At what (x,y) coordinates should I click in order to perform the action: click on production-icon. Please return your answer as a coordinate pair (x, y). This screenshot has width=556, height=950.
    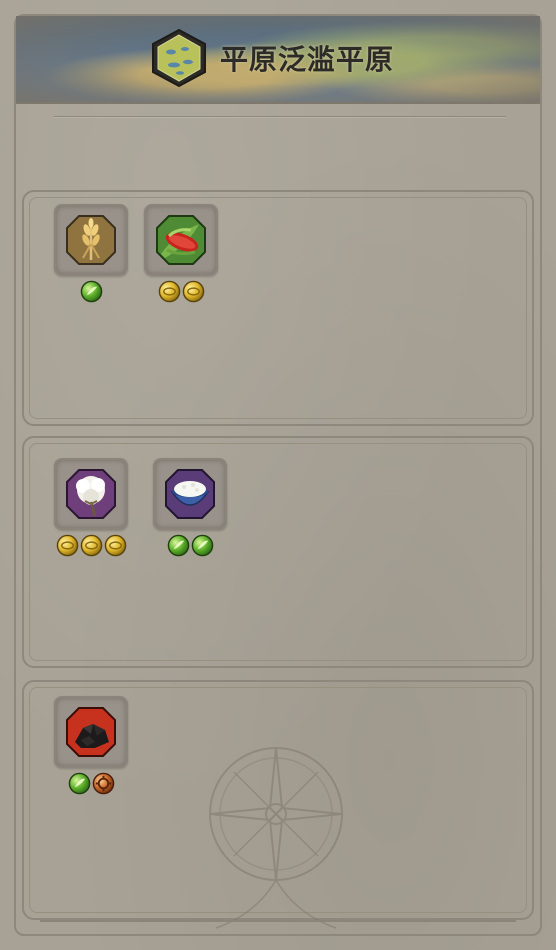
    Looking at the image, I should click on (103, 783).